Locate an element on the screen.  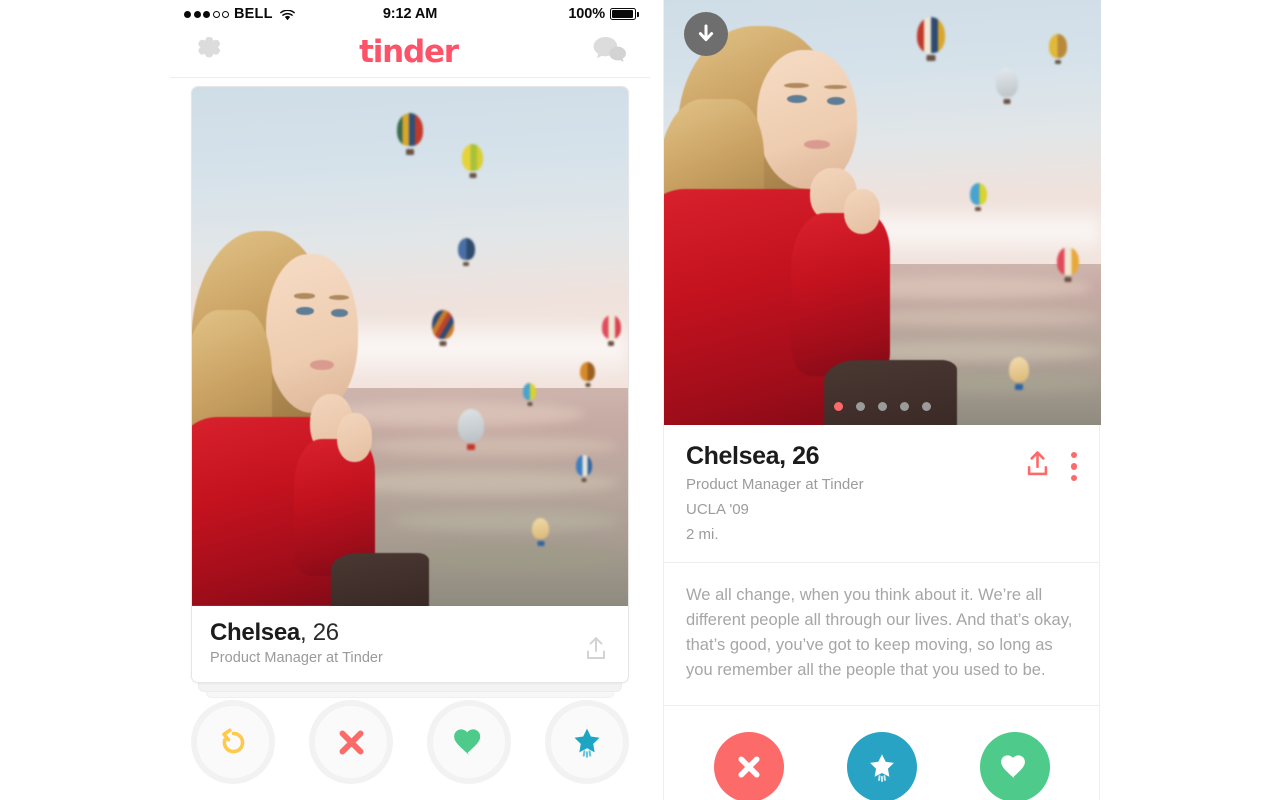
detail-school: UCLA '09 is located at coordinates (717, 509).